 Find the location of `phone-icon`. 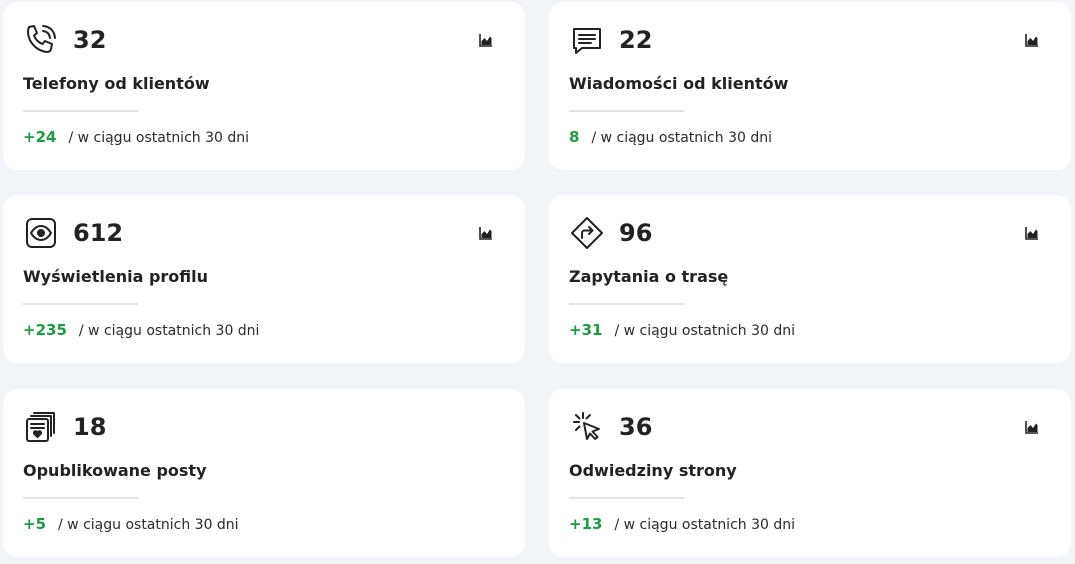

phone-icon is located at coordinates (41, 40).